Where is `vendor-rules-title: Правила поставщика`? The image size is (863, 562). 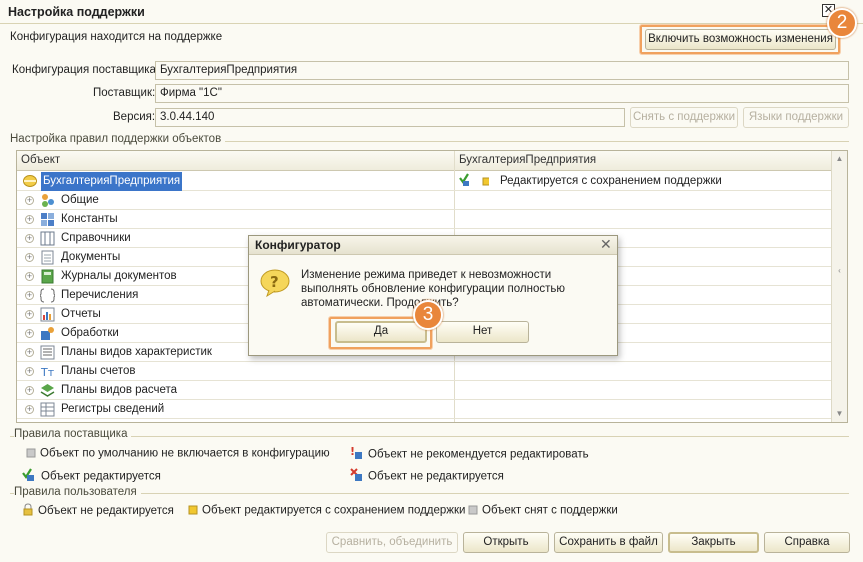
vendor-rules-title: Правила поставщика is located at coordinates (73, 434).